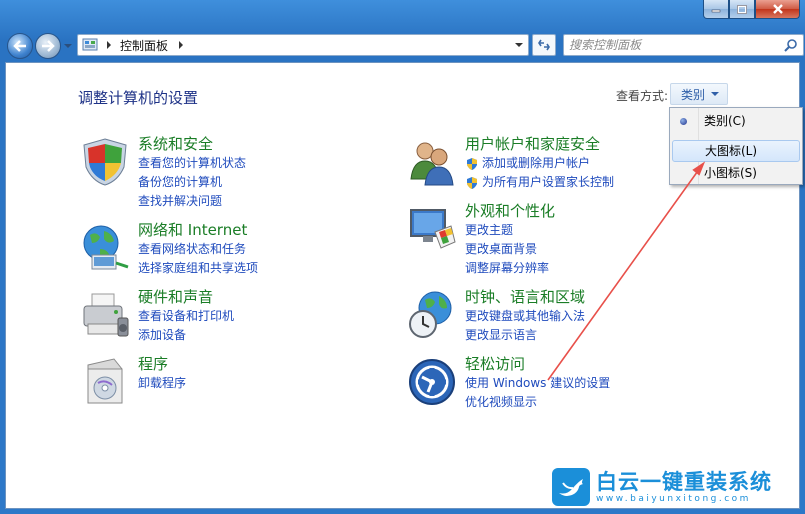 The width and height of the screenshot is (805, 514). I want to click on category-title: 外观和个性化, so click(510, 211).